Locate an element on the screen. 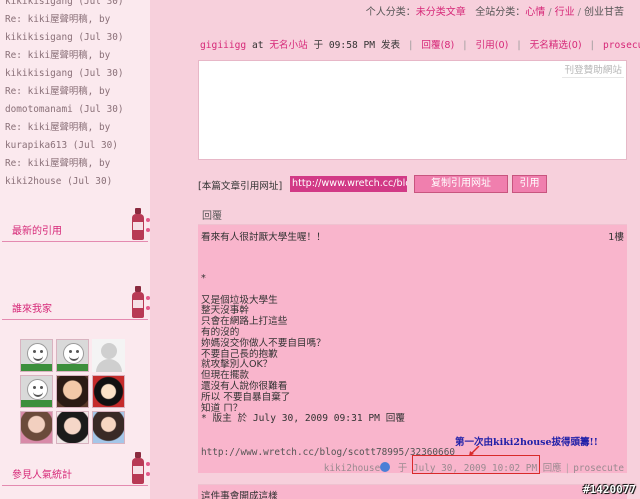 The width and height of the screenshot is (640, 499). comment-line: * is located at coordinates (203, 278).